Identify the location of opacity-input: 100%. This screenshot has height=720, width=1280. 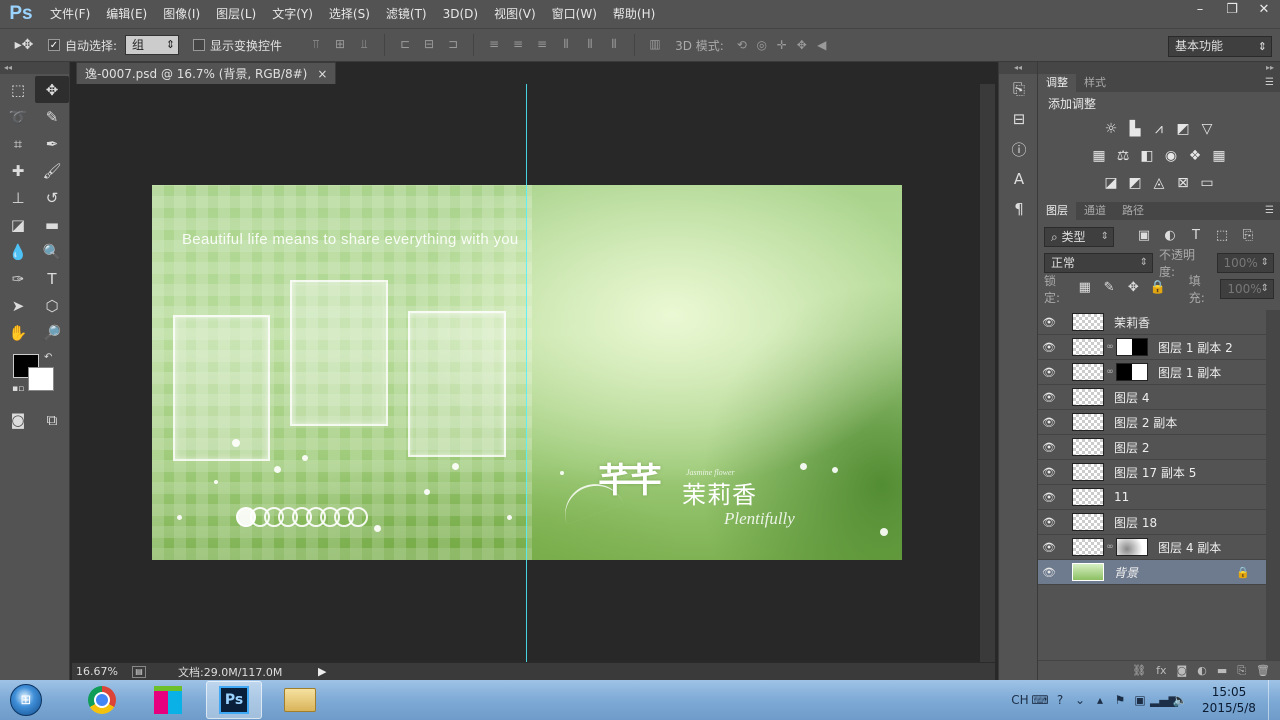
(1245, 263).